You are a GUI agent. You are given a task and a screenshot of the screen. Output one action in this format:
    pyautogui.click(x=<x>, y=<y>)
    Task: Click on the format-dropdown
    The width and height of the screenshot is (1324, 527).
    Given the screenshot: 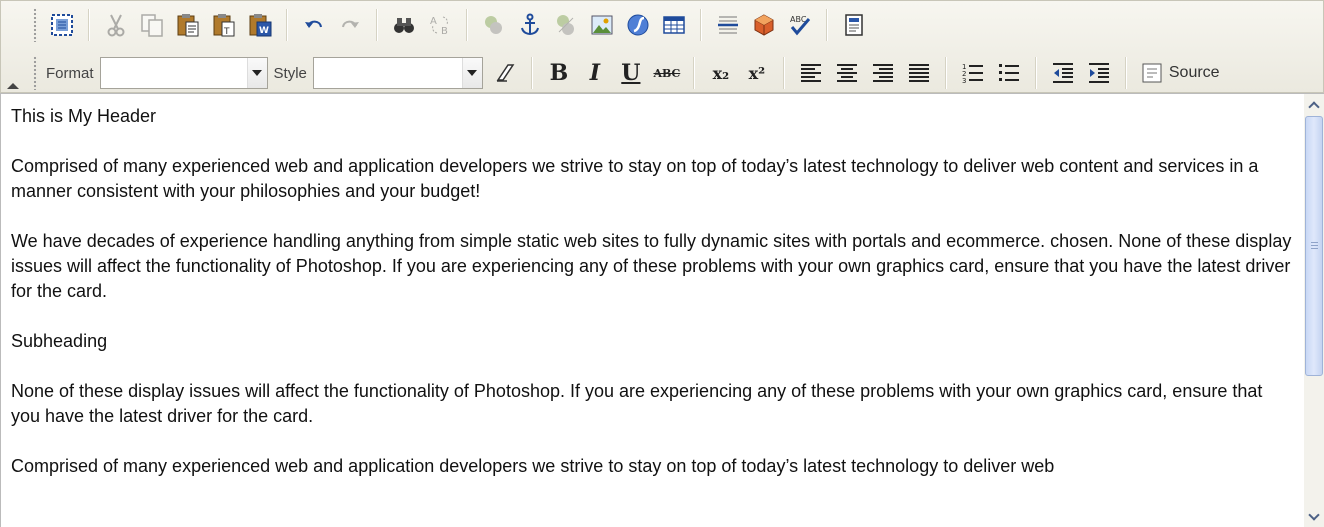 What is the action you would take?
    pyautogui.click(x=183, y=73)
    